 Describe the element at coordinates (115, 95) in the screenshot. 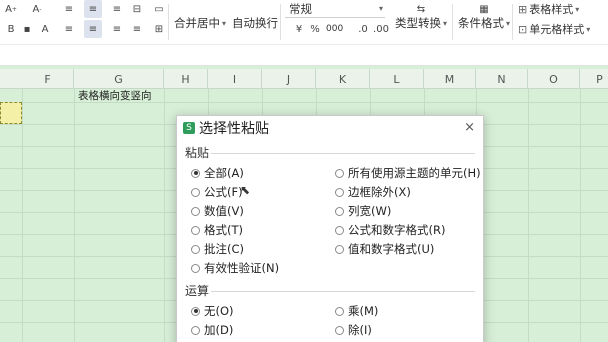

I see `cell-g-text: 表格横向变竖向` at that location.